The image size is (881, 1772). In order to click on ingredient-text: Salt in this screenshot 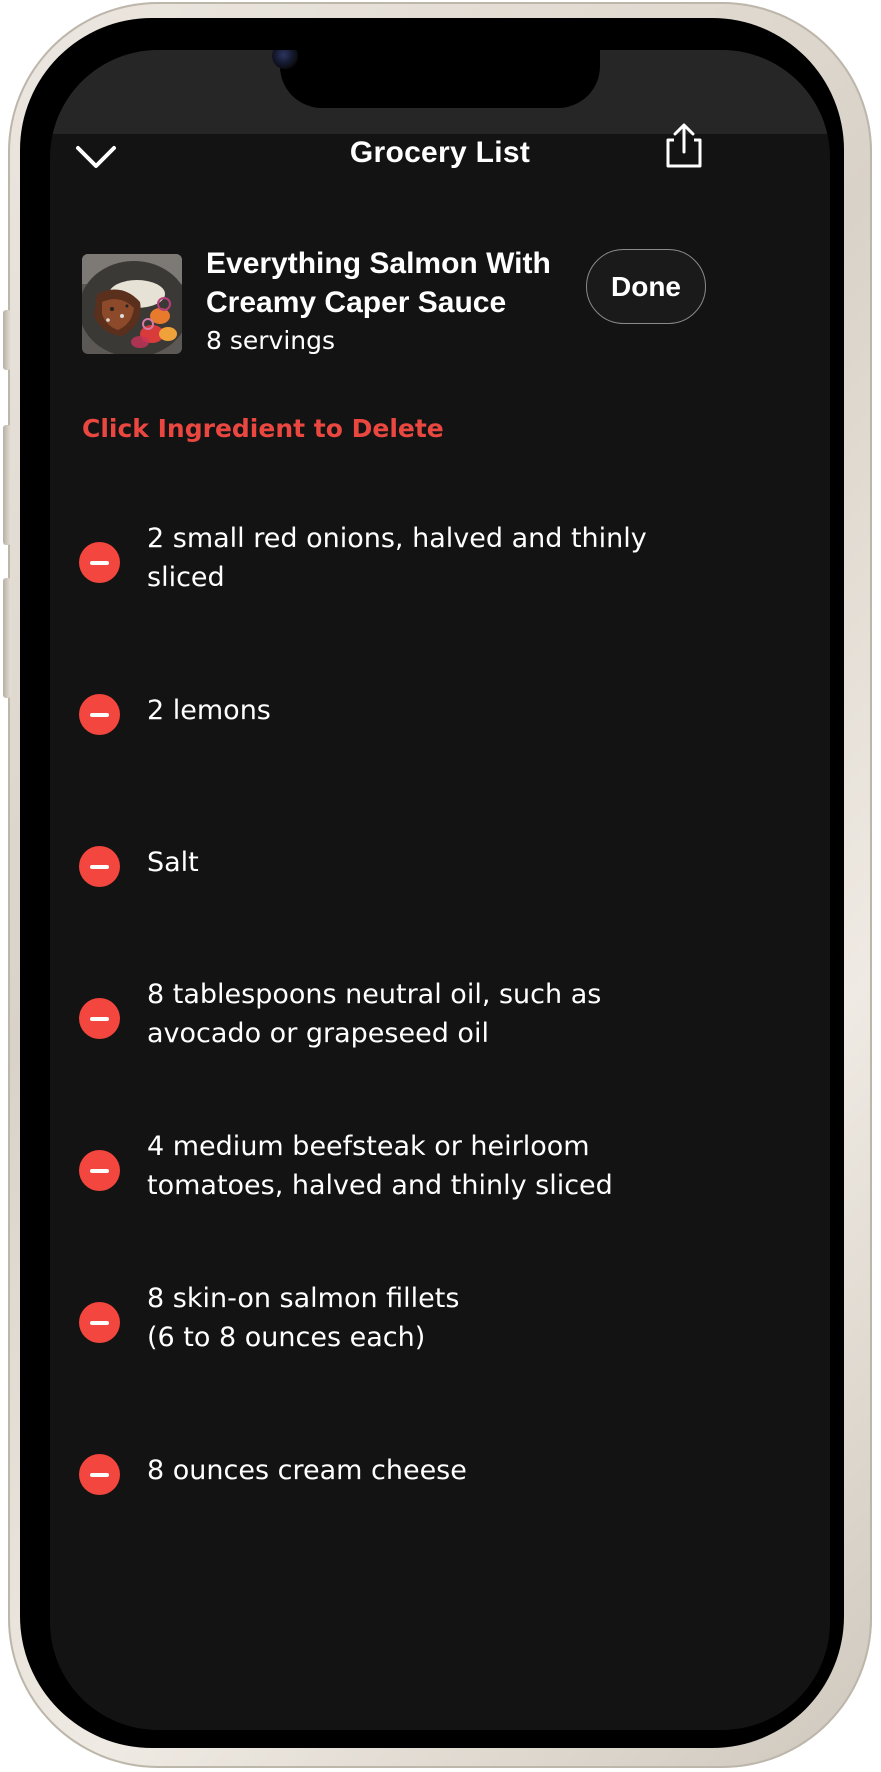, I will do `click(173, 862)`.